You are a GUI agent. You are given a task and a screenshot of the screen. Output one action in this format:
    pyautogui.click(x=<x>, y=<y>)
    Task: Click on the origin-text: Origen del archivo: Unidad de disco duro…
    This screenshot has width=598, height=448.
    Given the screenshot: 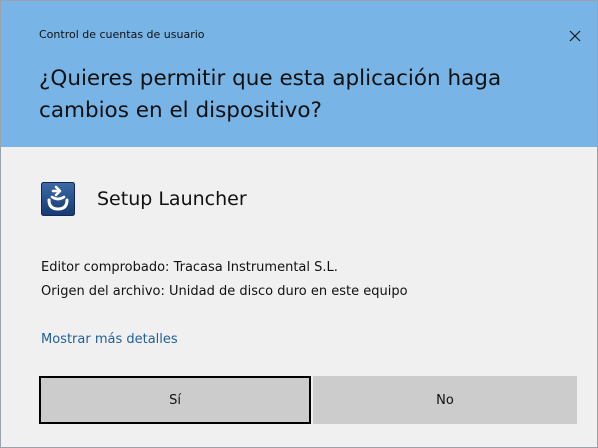 What is the action you would take?
    pyautogui.click(x=224, y=291)
    